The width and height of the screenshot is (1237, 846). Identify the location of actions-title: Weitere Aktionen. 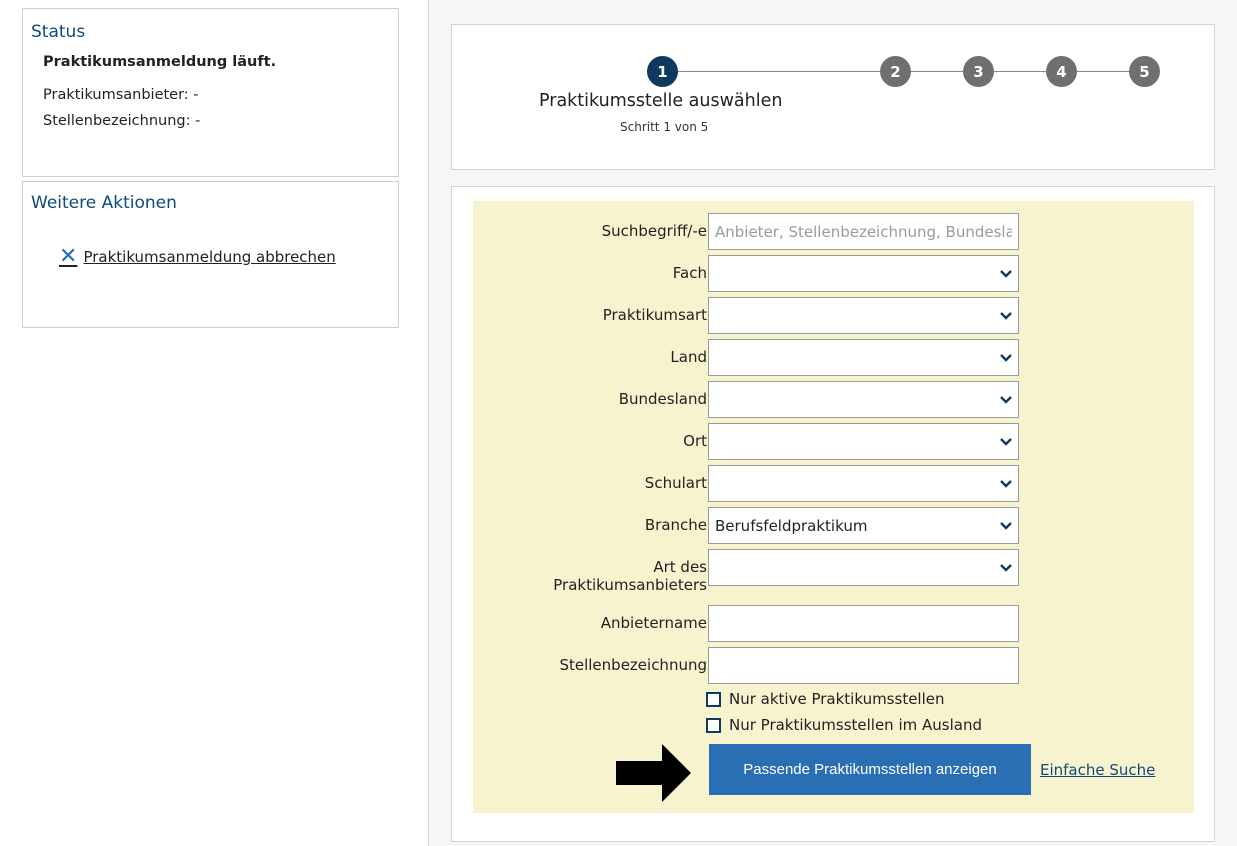
(104, 203).